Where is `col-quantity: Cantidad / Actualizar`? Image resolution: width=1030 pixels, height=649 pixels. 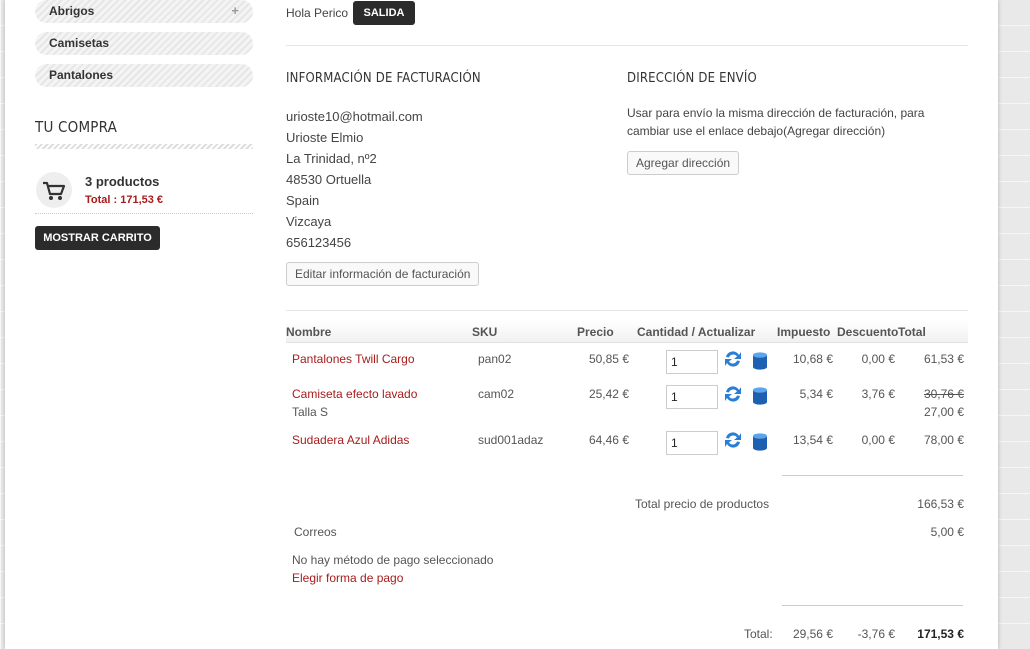
col-quantity: Cantidad / Actualizar is located at coordinates (696, 332).